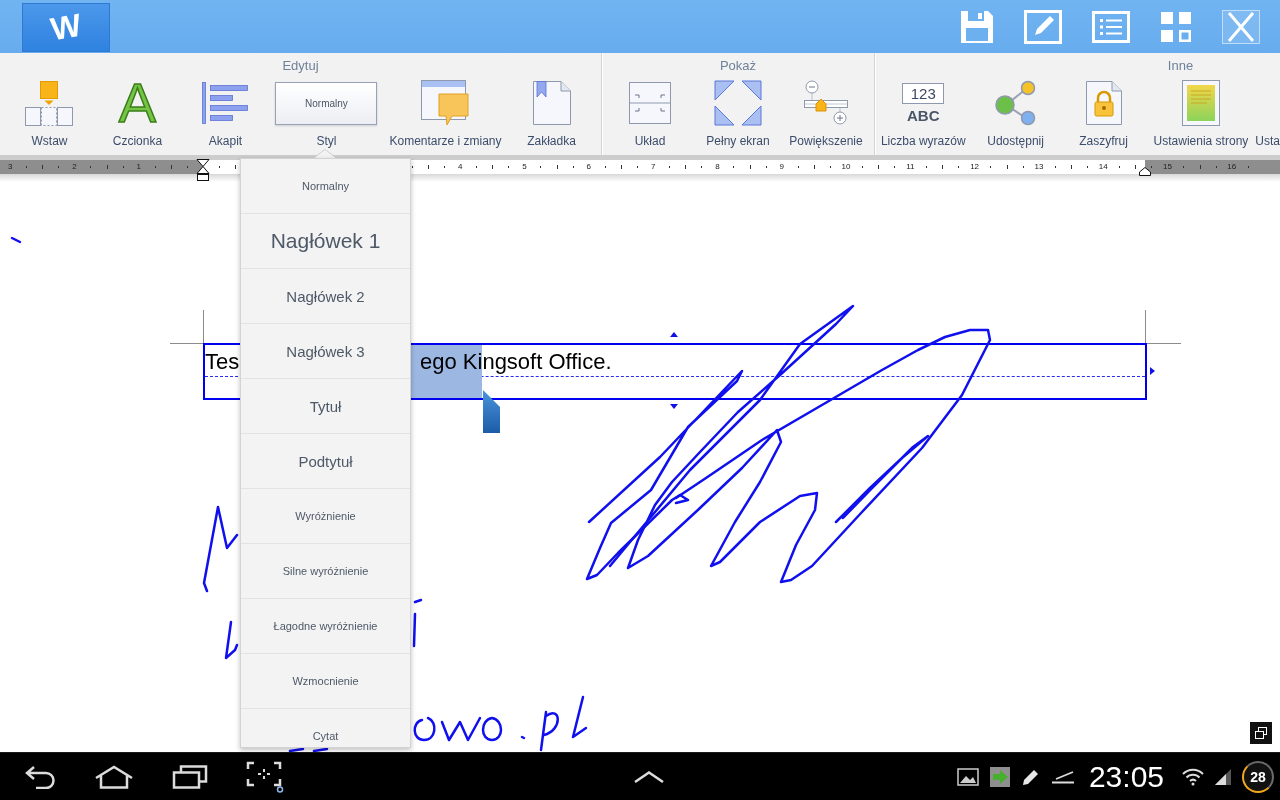 The height and width of the screenshot is (800, 1280). I want to click on paragraph-button: Akapit, so click(225, 113).